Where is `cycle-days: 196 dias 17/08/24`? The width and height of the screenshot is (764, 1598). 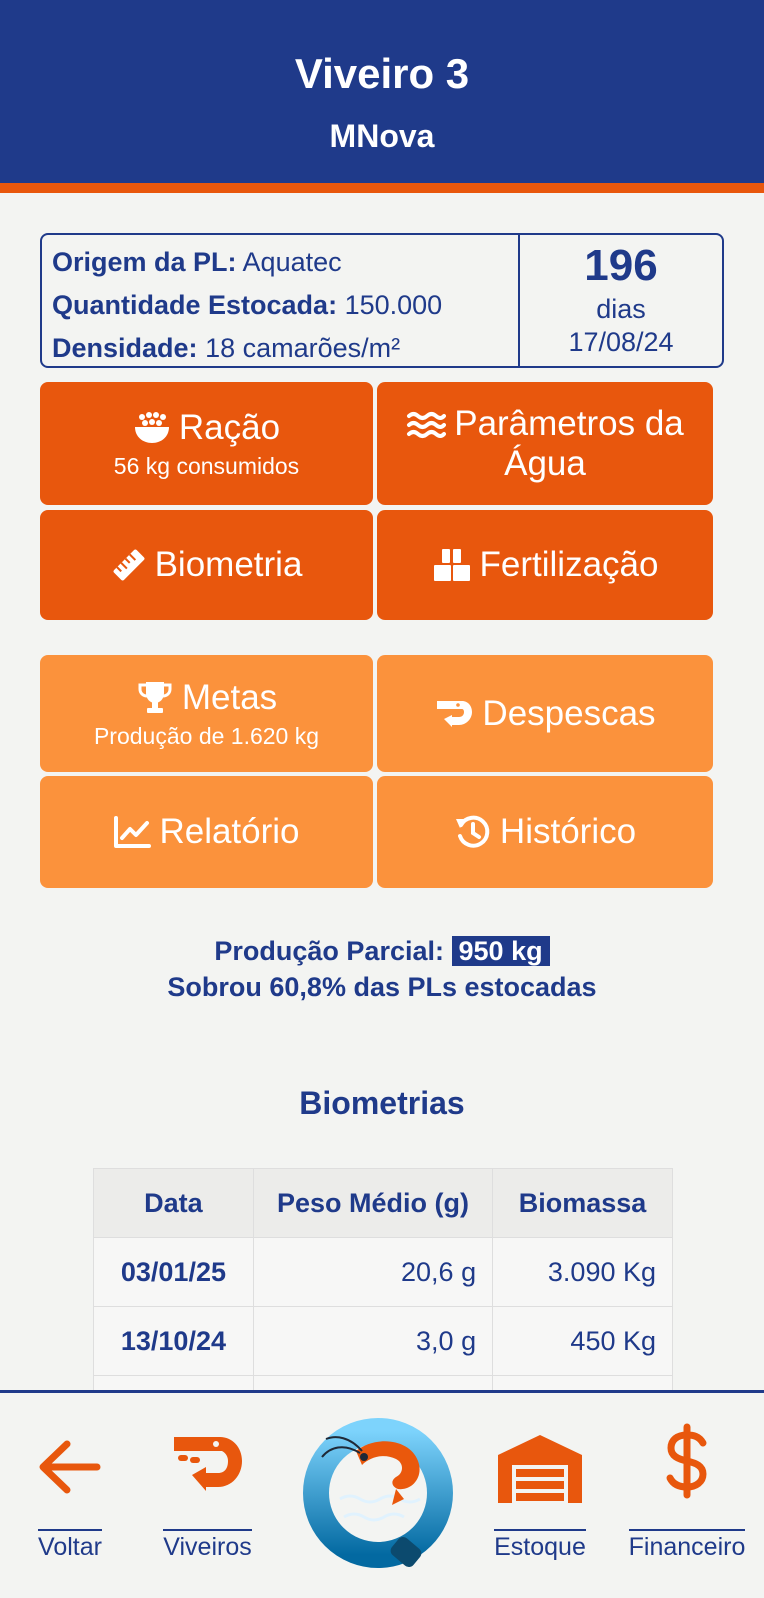 cycle-days: 196 dias 17/08/24 is located at coordinates (621, 300).